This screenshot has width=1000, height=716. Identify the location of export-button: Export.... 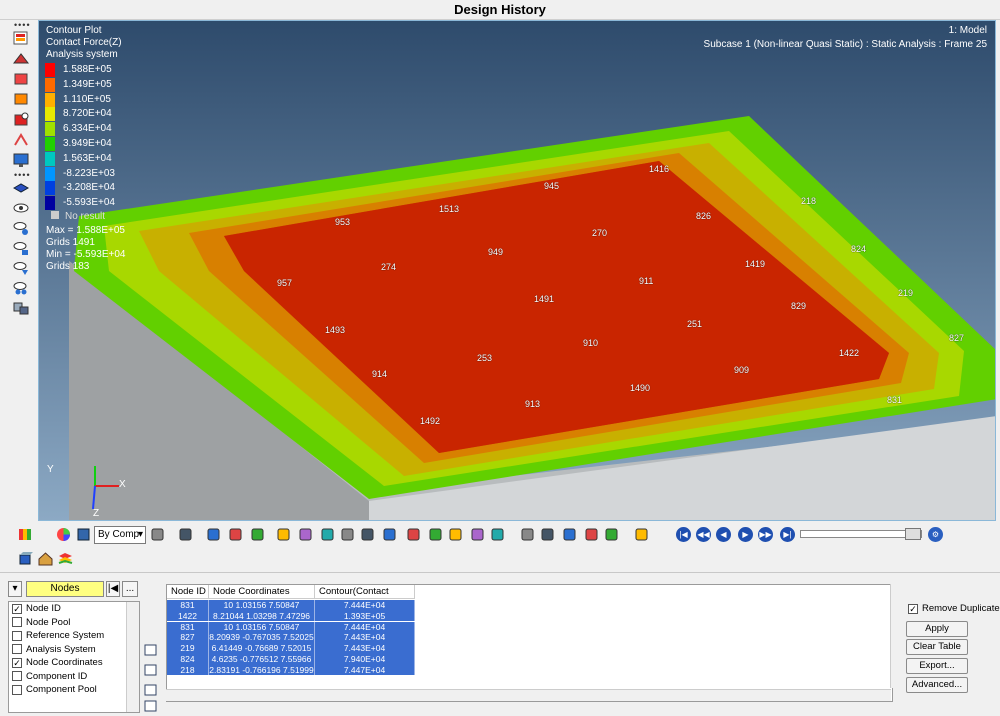
(937, 666).